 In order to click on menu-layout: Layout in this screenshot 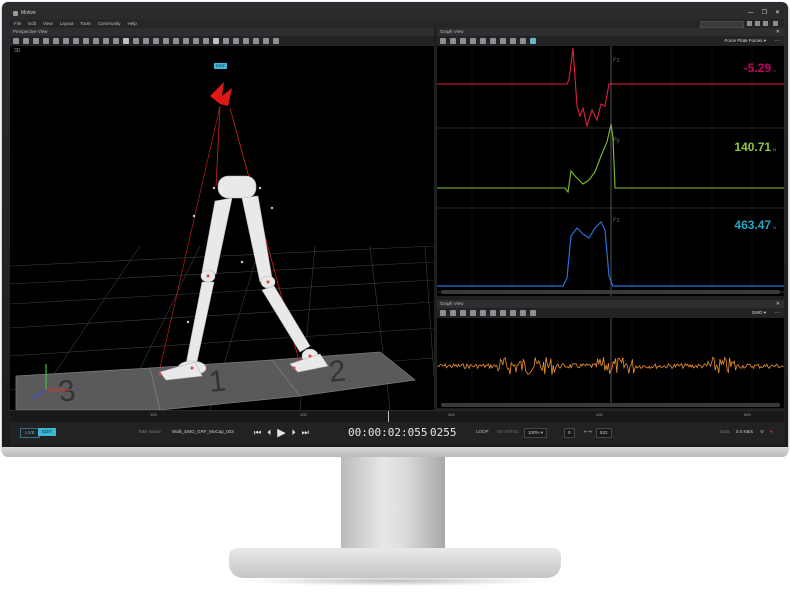, I will do `click(67, 23)`.